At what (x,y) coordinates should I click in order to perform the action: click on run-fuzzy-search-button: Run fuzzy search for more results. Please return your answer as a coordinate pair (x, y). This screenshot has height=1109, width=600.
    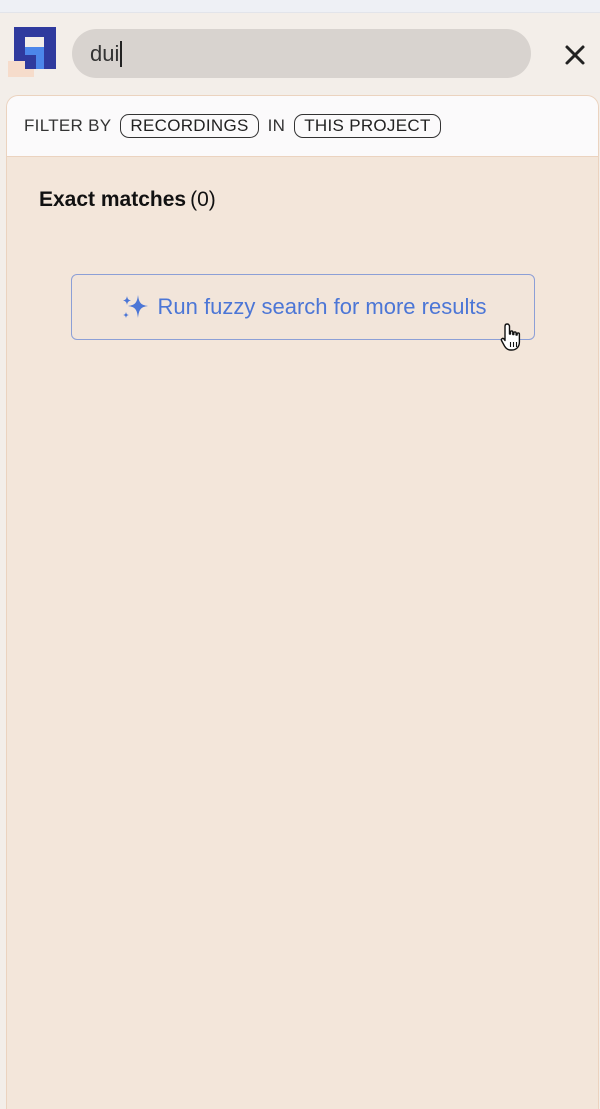
    Looking at the image, I should click on (303, 307).